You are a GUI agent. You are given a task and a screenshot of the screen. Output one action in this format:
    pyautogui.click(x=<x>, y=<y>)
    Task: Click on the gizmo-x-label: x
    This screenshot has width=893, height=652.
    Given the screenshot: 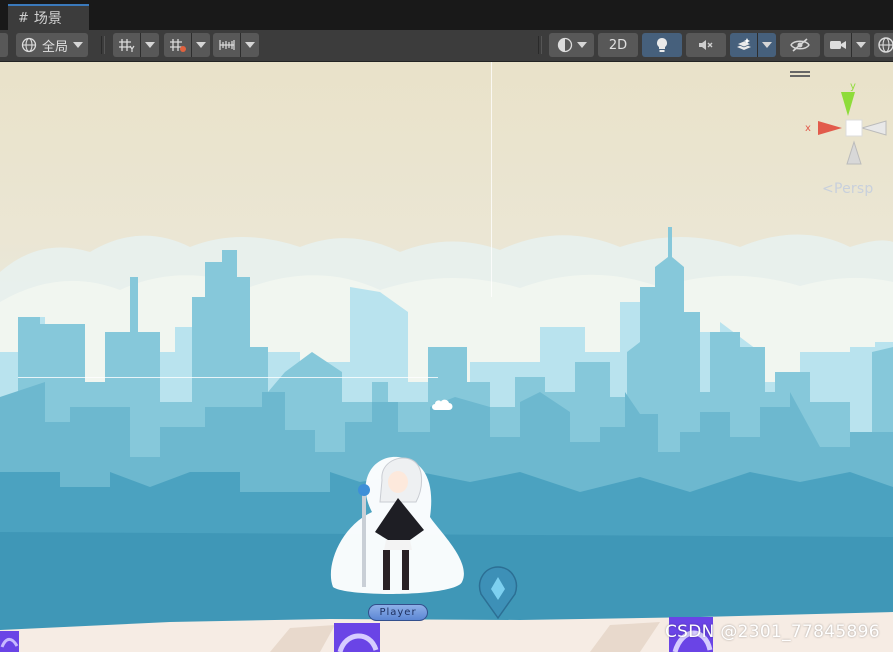 What is the action you would take?
    pyautogui.click(x=808, y=128)
    